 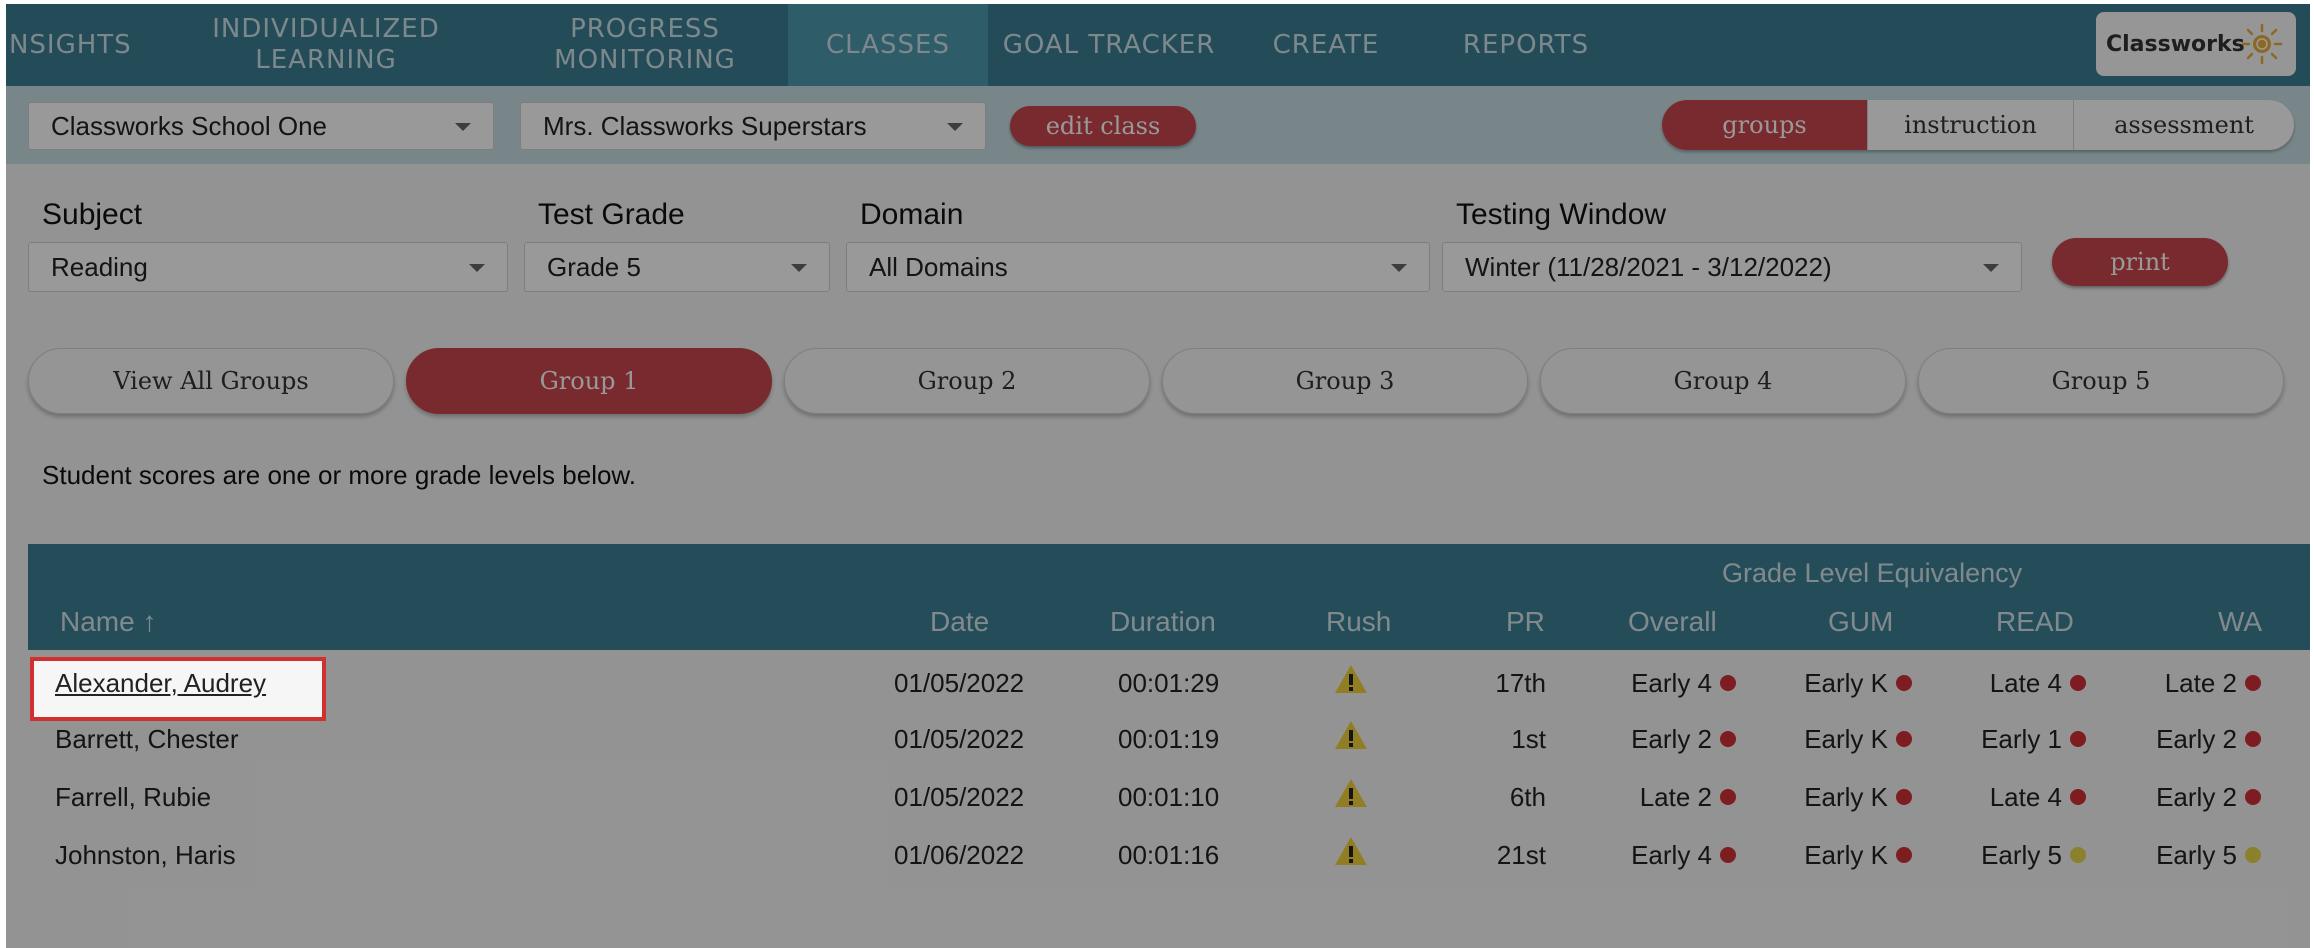 What do you see at coordinates (1526, 45) in the screenshot?
I see `nav-reports: REPORTS` at bounding box center [1526, 45].